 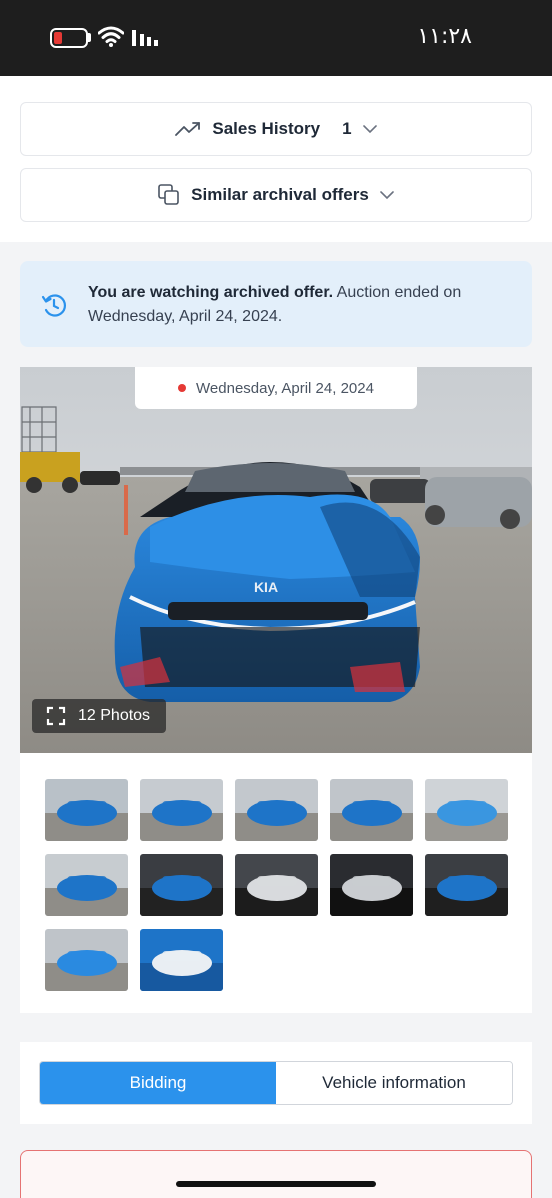 I want to click on tabs-card: Bidding Vehicle information, so click(x=276, y=1083).